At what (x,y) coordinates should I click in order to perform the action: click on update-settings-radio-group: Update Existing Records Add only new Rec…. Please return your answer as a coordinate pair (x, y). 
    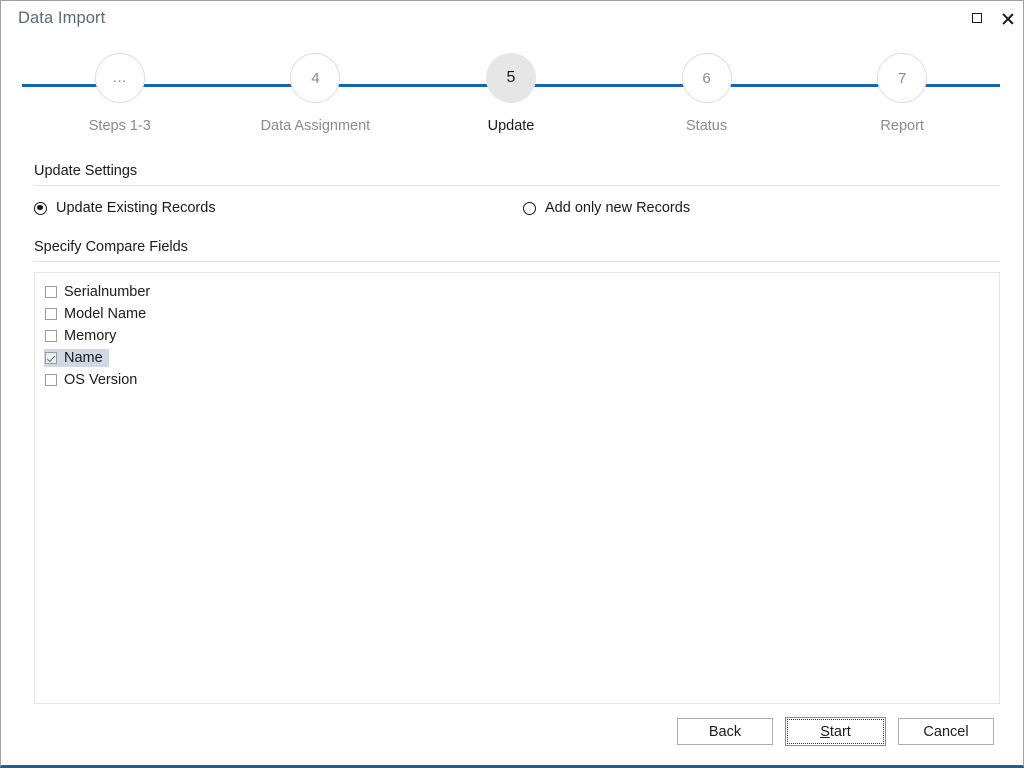
    Looking at the image, I should click on (517, 208).